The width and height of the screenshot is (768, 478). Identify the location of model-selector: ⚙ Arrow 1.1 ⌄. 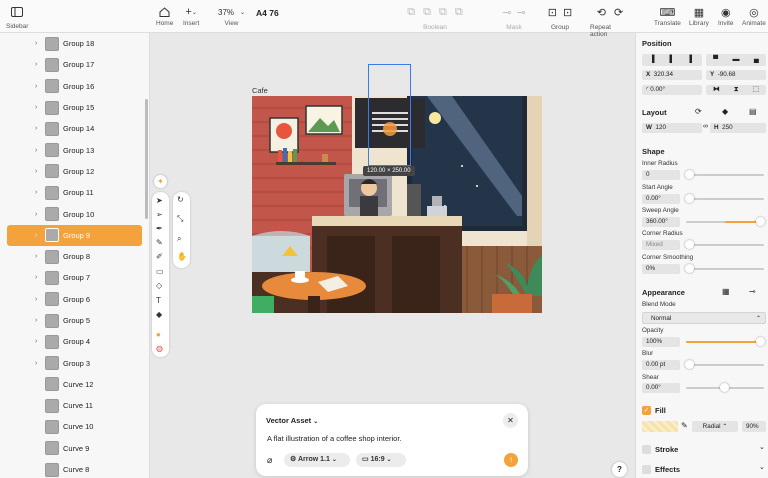
(317, 460).